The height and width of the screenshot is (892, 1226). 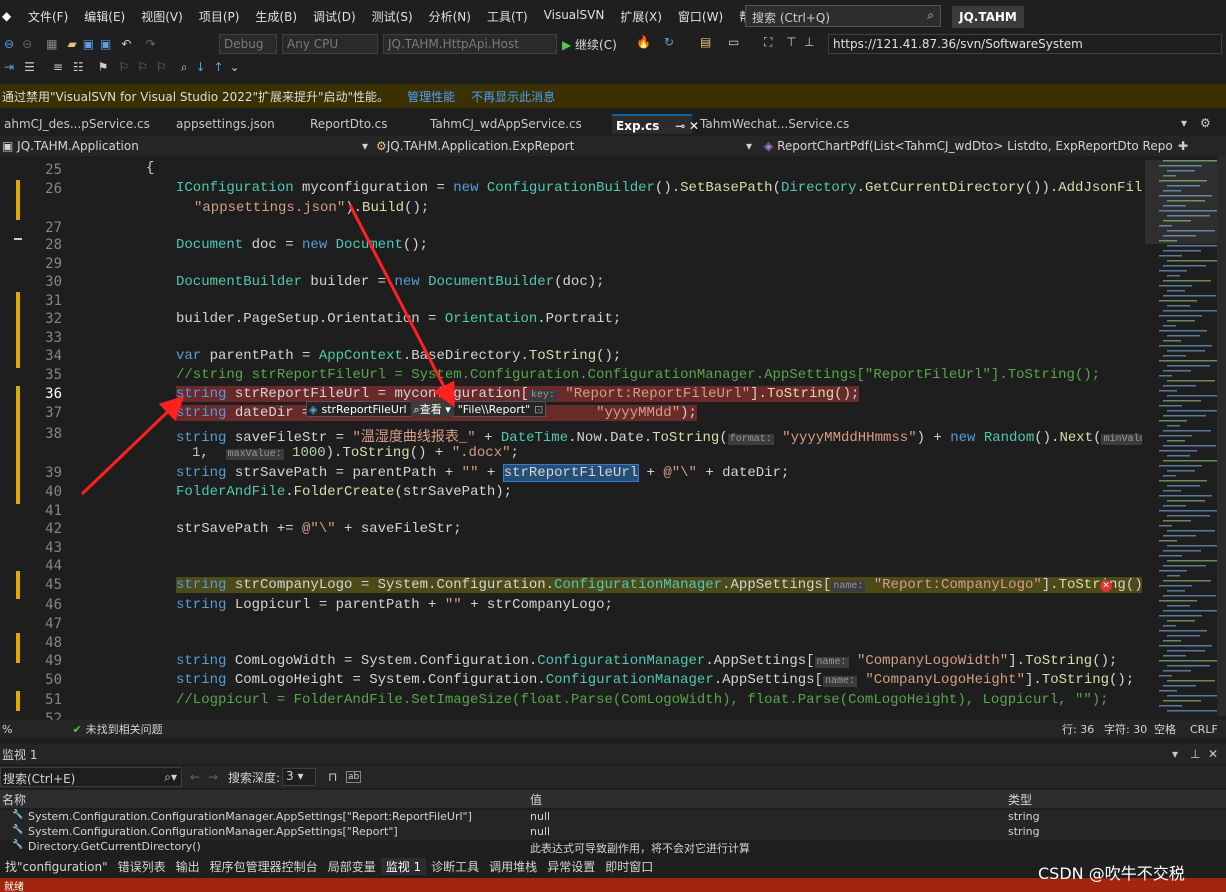 I want to click on menu-item: 编辑(E), so click(x=104, y=16).